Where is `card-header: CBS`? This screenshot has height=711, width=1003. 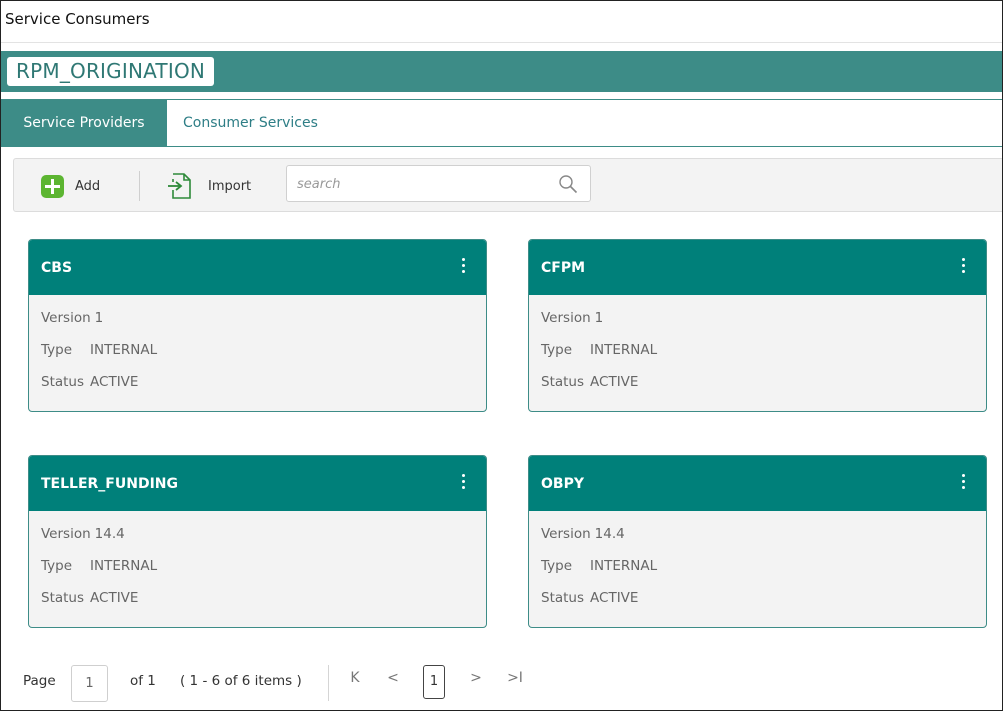 card-header: CBS is located at coordinates (257, 267).